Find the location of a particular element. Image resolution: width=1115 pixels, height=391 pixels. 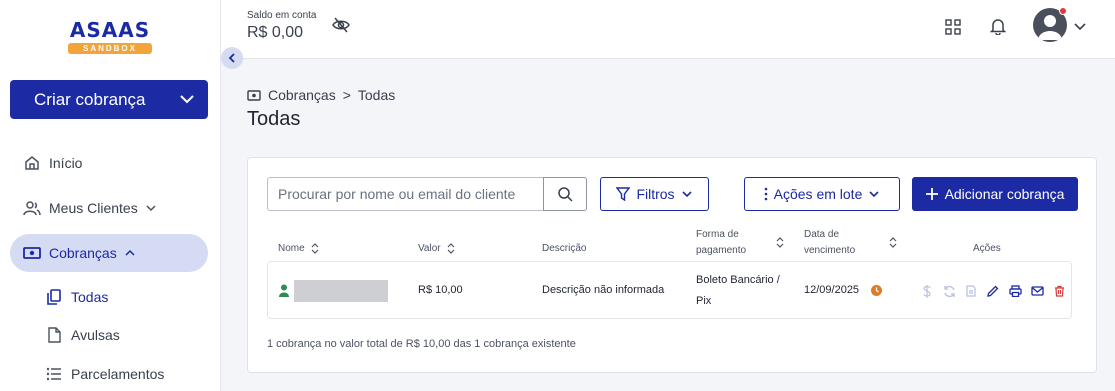

sidebar-subitem-label: Todas is located at coordinates (90, 297).